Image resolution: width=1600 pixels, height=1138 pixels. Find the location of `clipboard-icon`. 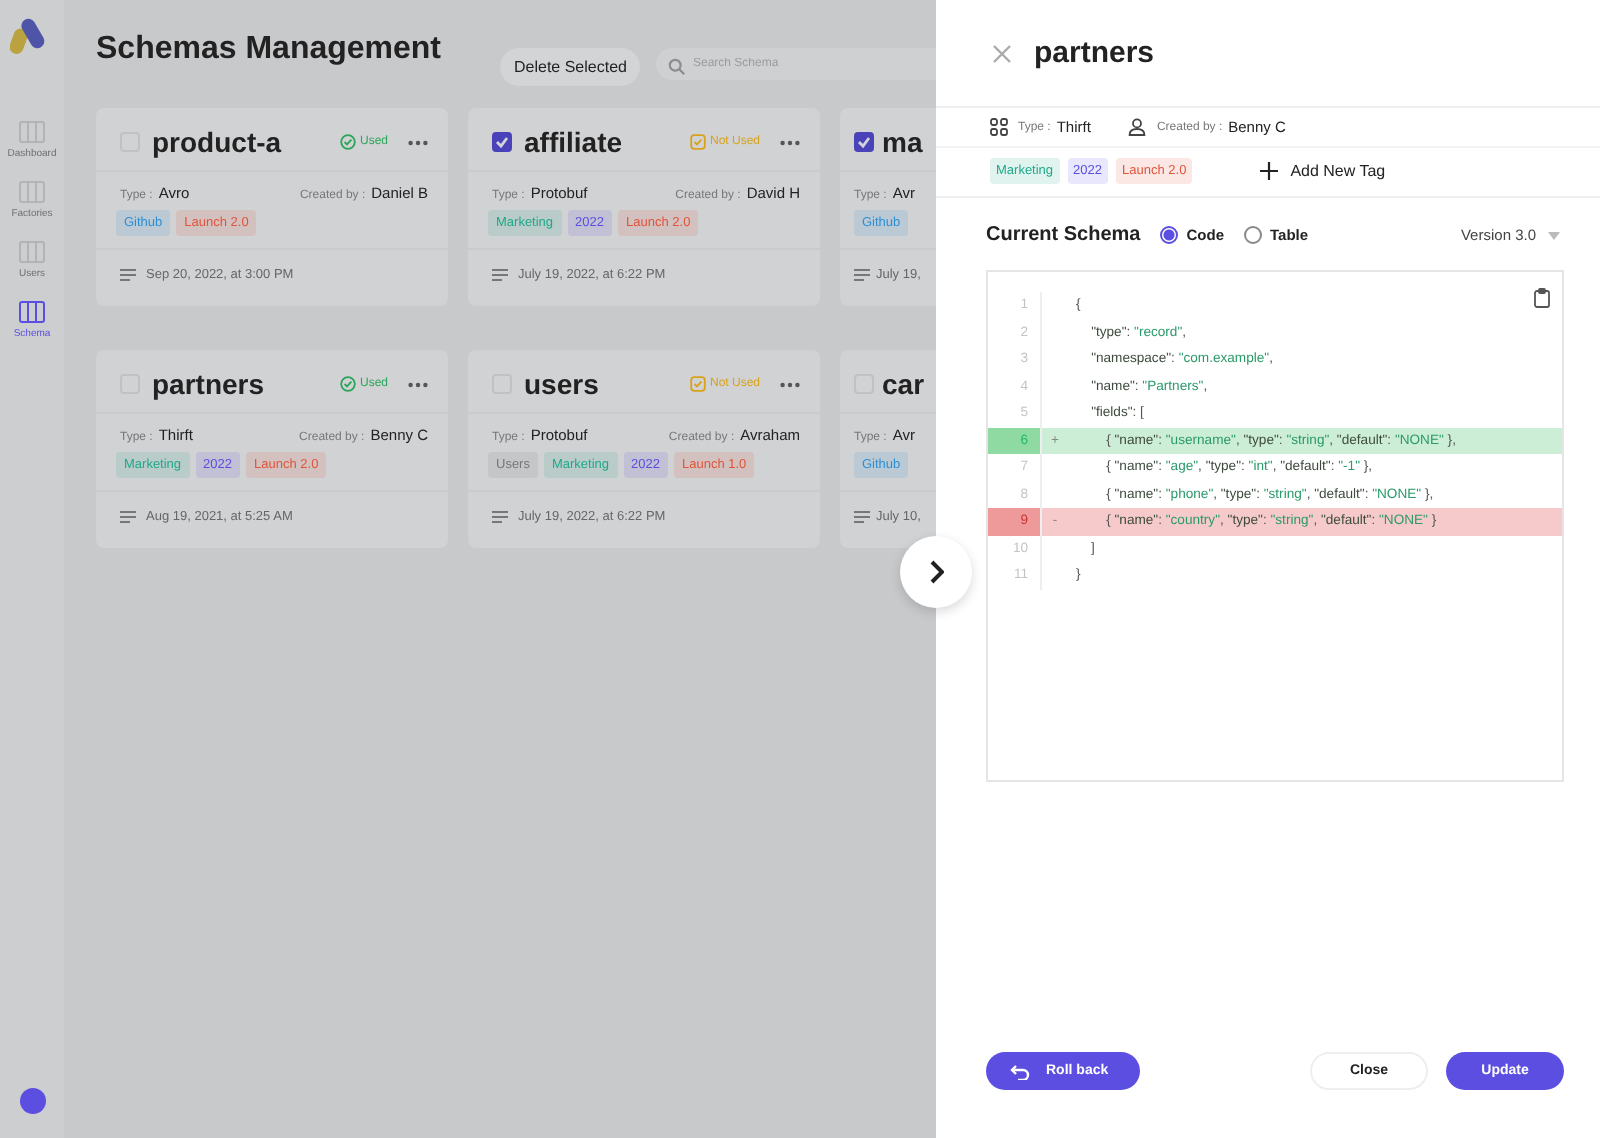

clipboard-icon is located at coordinates (1542, 298).